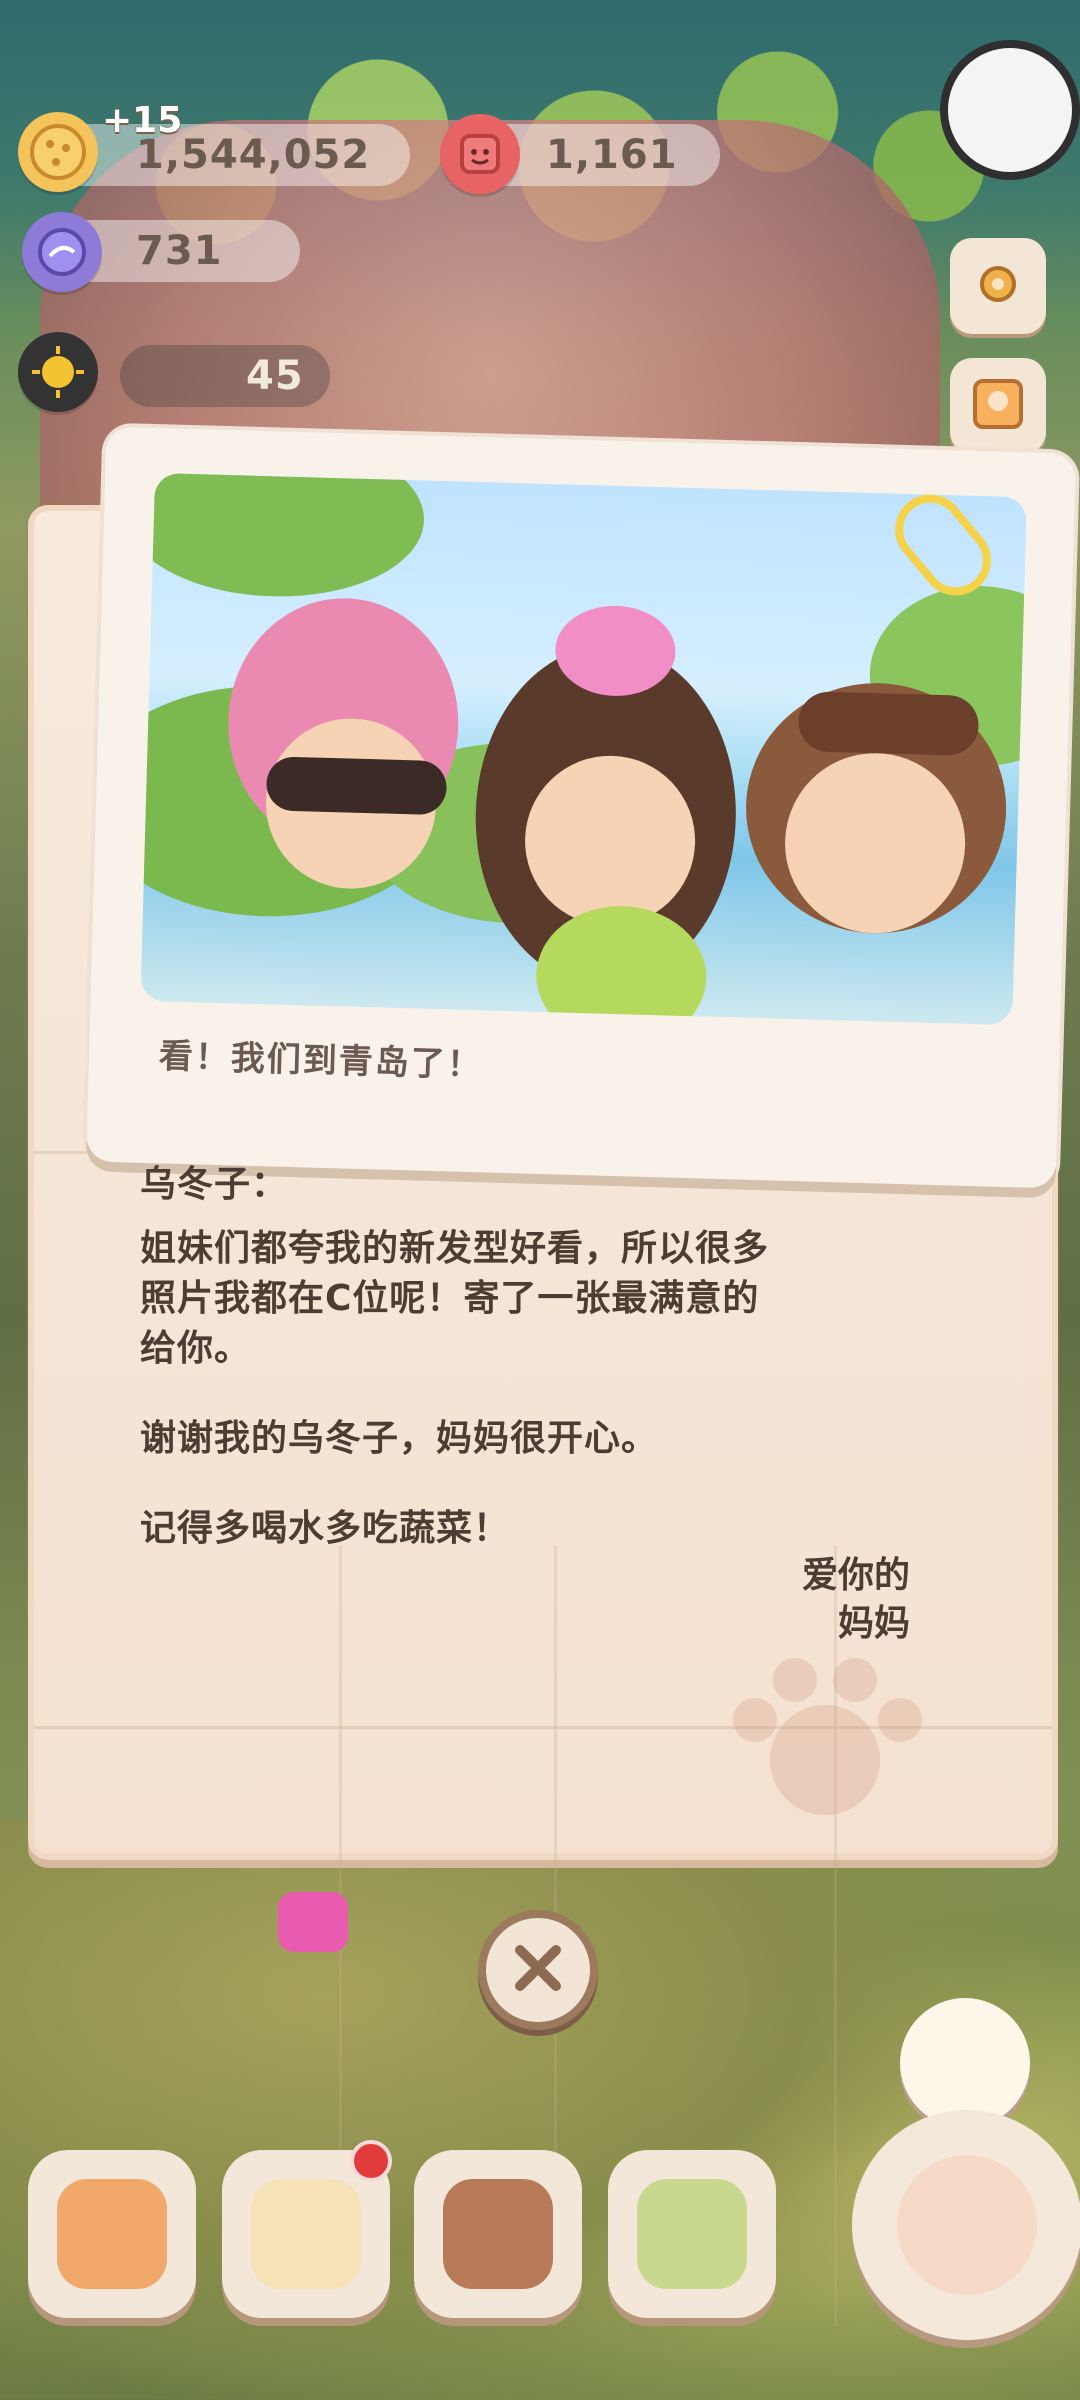 Image resolution: width=1080 pixels, height=2400 pixels. Describe the element at coordinates (225, 376) in the screenshot. I see `sun-counter: 45` at that location.